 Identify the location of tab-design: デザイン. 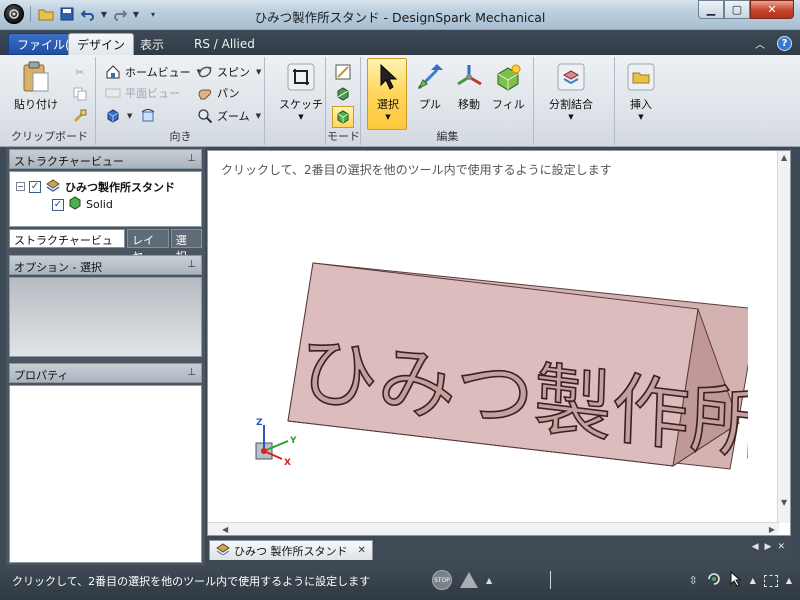
(101, 44).